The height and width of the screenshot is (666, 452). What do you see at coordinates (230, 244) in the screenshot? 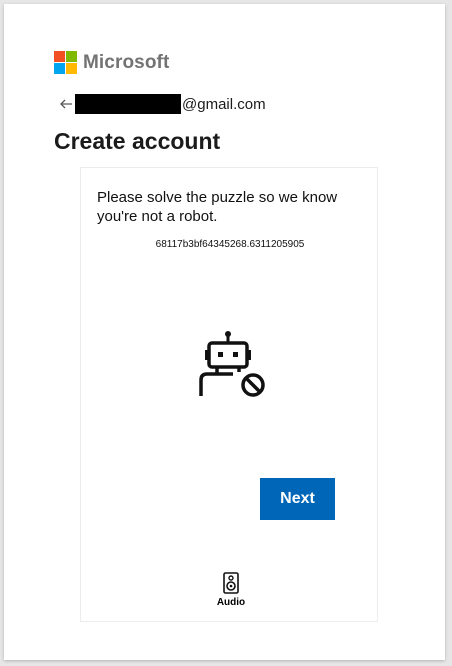
I see `session-id: 68117b3bf64345268.6311205905` at bounding box center [230, 244].